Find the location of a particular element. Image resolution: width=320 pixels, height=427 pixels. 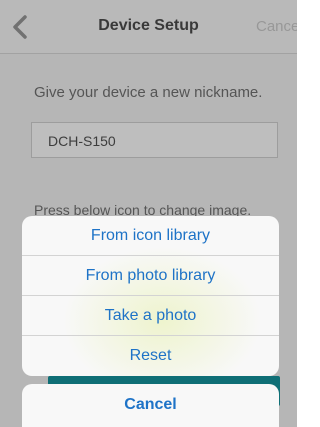

action-sheet-cancel-button: Cancel is located at coordinates (150, 405).